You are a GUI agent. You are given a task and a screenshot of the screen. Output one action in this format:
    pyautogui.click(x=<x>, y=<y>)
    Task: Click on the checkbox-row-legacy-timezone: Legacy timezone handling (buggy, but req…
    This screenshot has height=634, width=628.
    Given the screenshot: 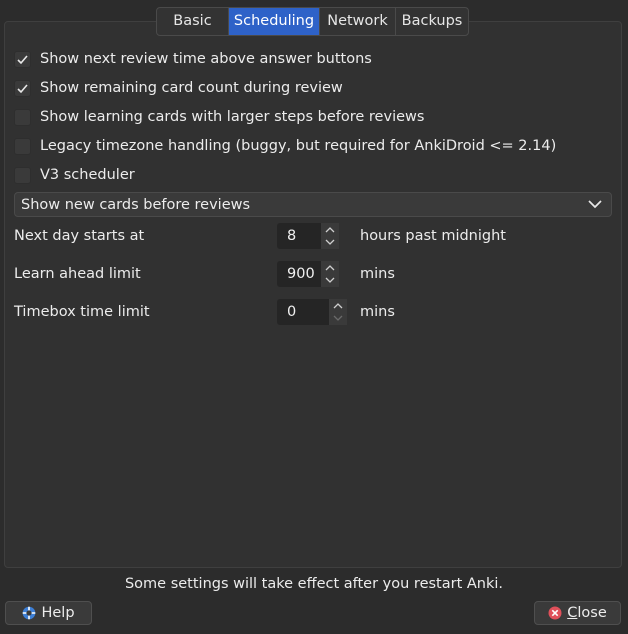 What is the action you would take?
    pyautogui.click(x=285, y=146)
    